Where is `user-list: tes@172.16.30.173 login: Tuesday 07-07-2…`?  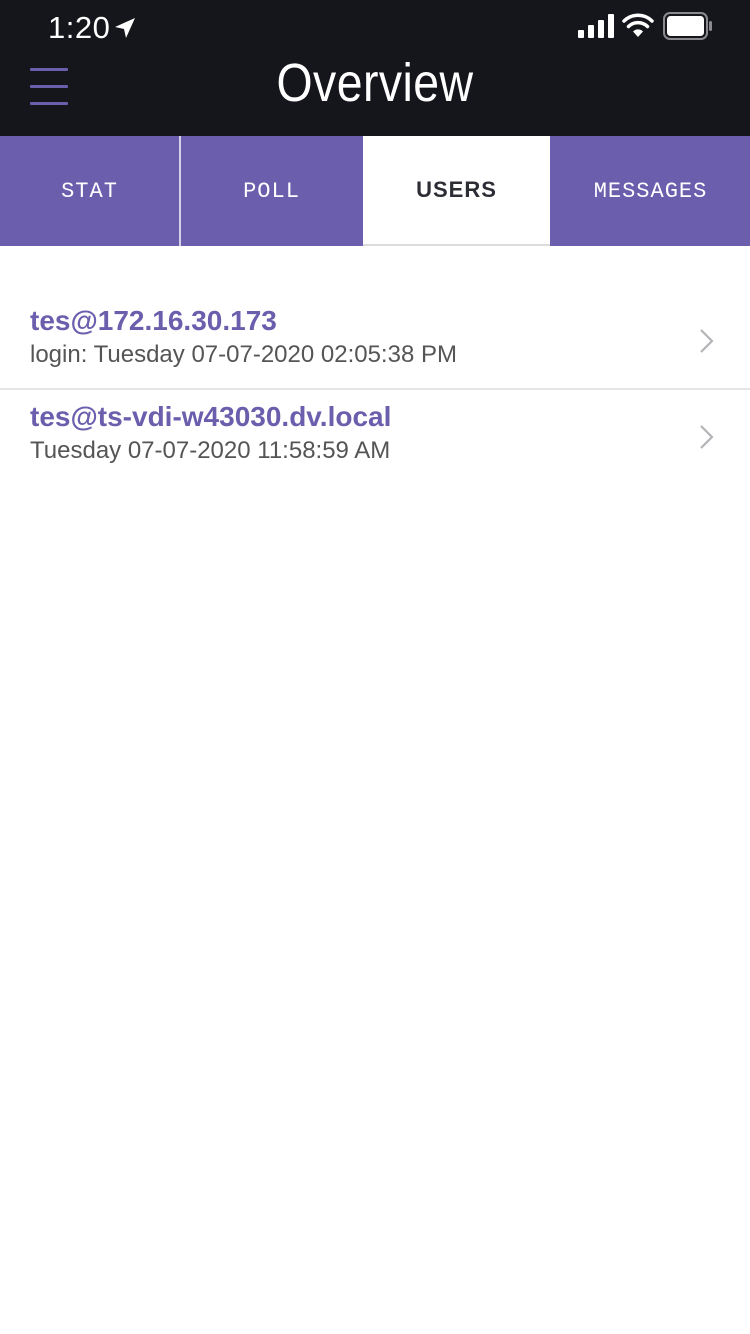 user-list: tes@172.16.30.173 login: Tuesday 07-07-2… is located at coordinates (375, 388).